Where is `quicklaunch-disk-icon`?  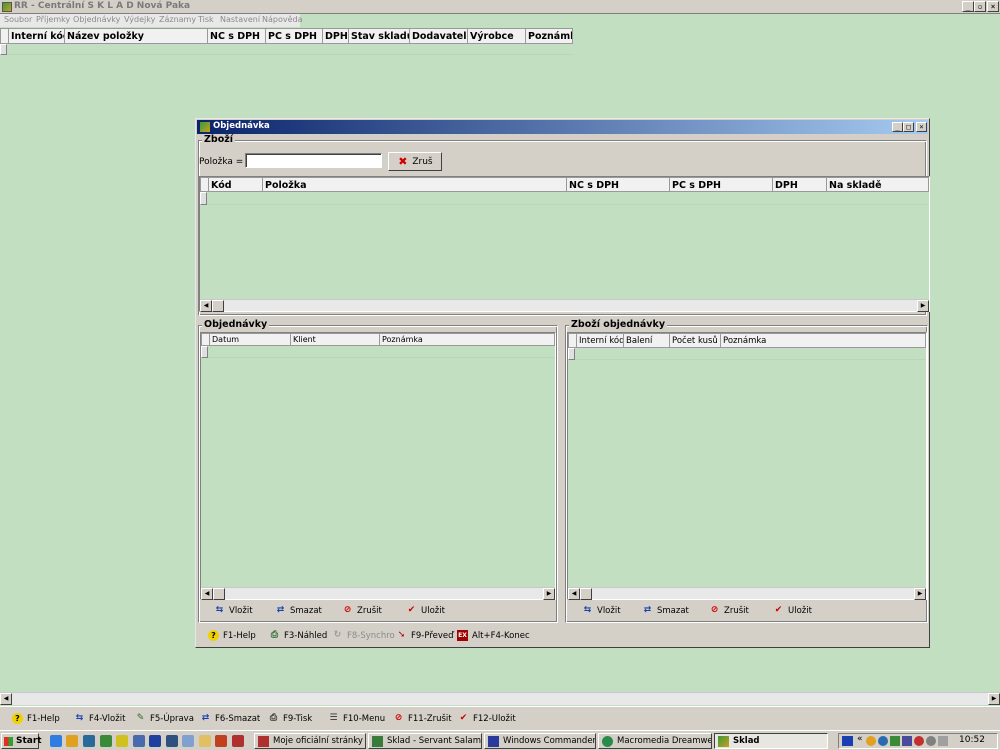
quicklaunch-disk-icon is located at coordinates (155, 741).